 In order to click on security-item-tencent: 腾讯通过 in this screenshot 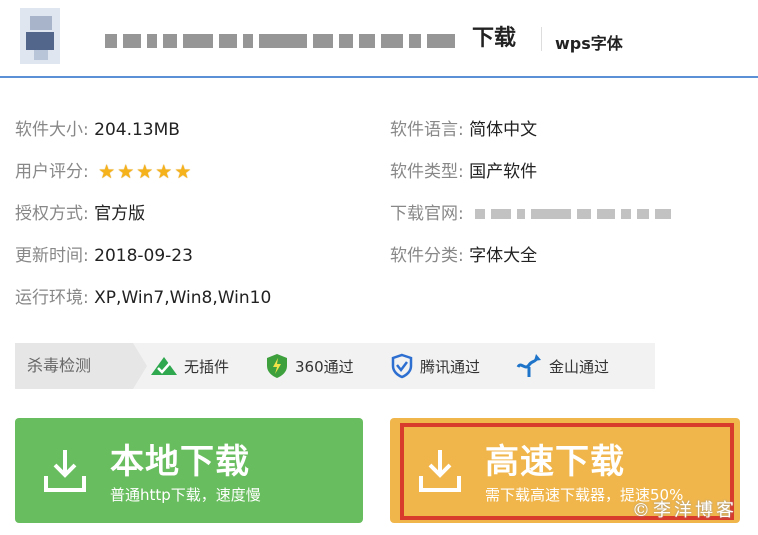, I will do `click(435, 366)`.